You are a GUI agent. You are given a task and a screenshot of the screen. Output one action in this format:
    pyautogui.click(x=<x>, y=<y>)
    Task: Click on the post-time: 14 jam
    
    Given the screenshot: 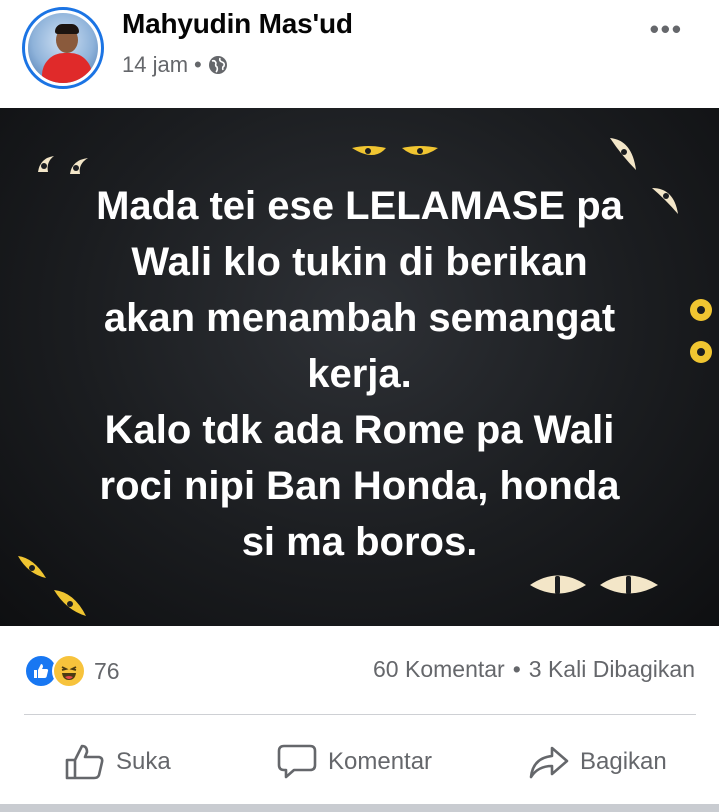 What is the action you would take?
    pyautogui.click(x=155, y=65)
    